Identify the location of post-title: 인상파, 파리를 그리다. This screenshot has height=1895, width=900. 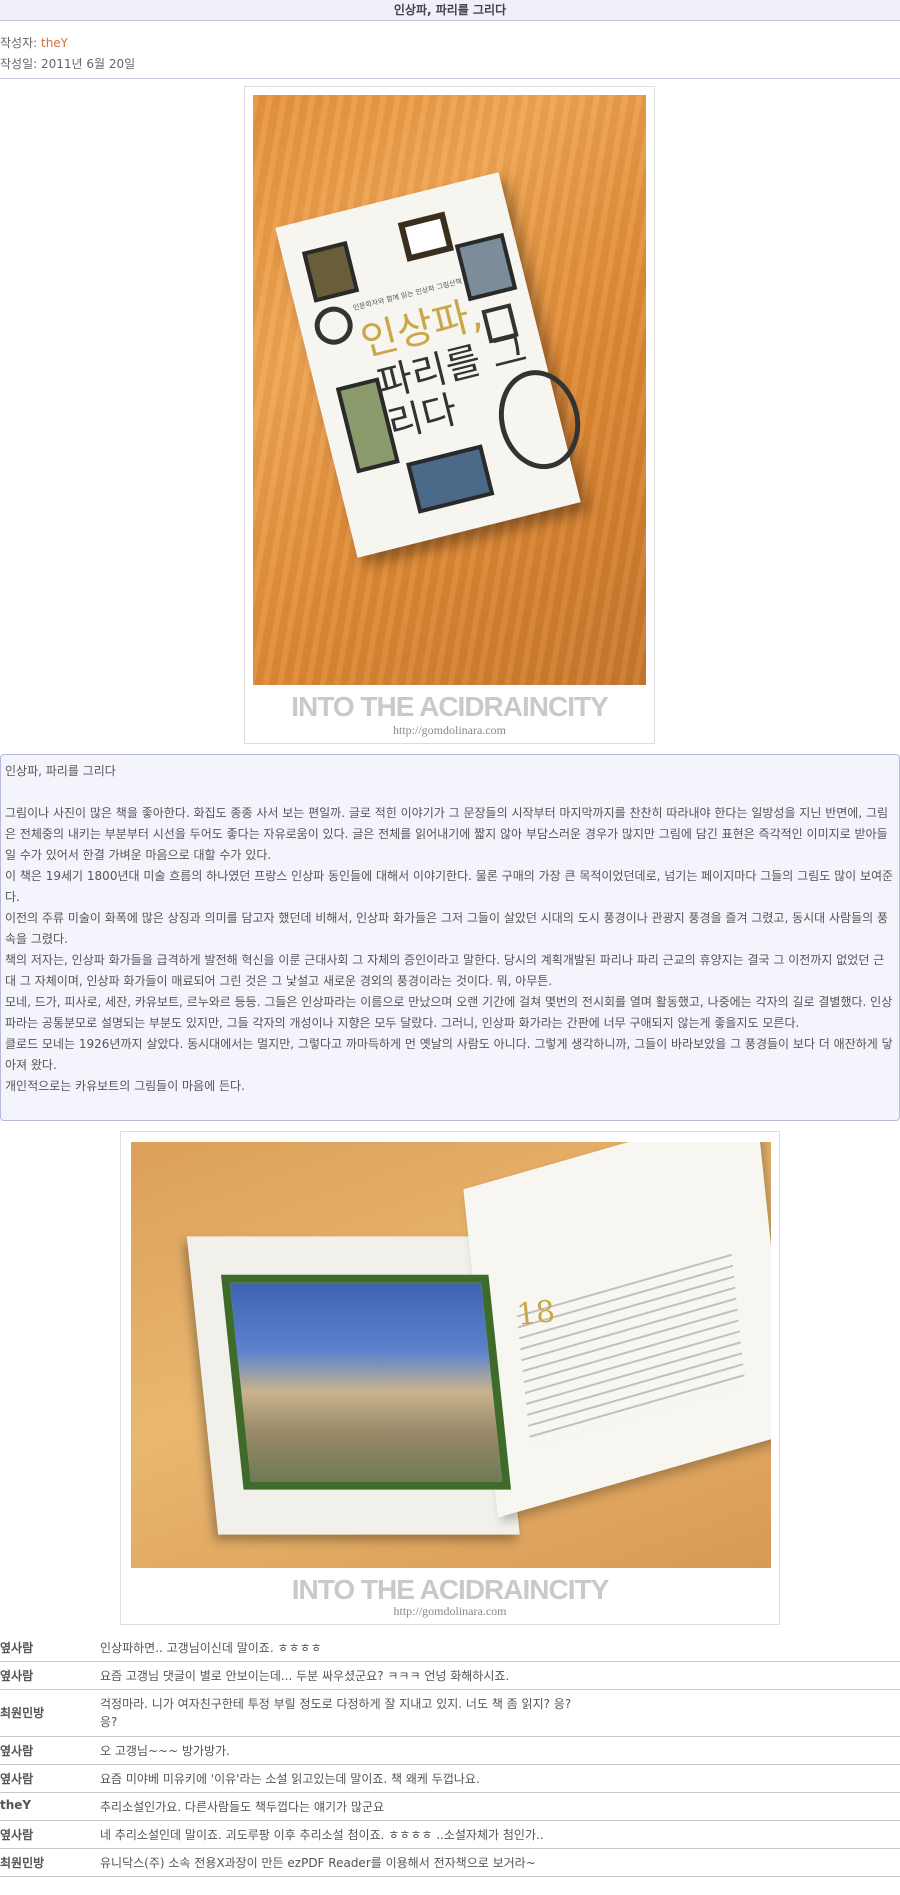
(450, 10).